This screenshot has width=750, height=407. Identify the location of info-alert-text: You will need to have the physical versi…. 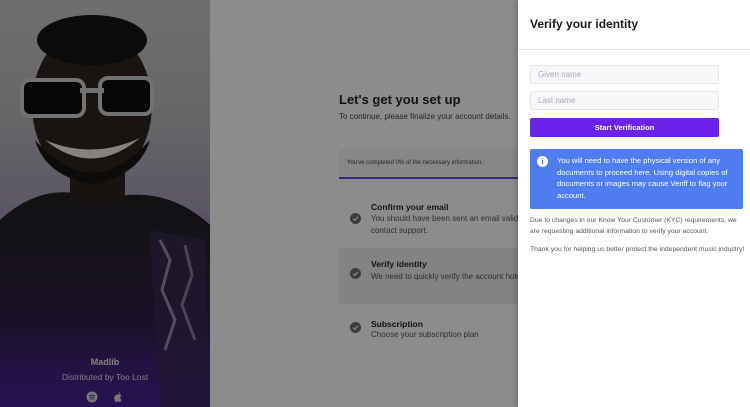
(642, 178).